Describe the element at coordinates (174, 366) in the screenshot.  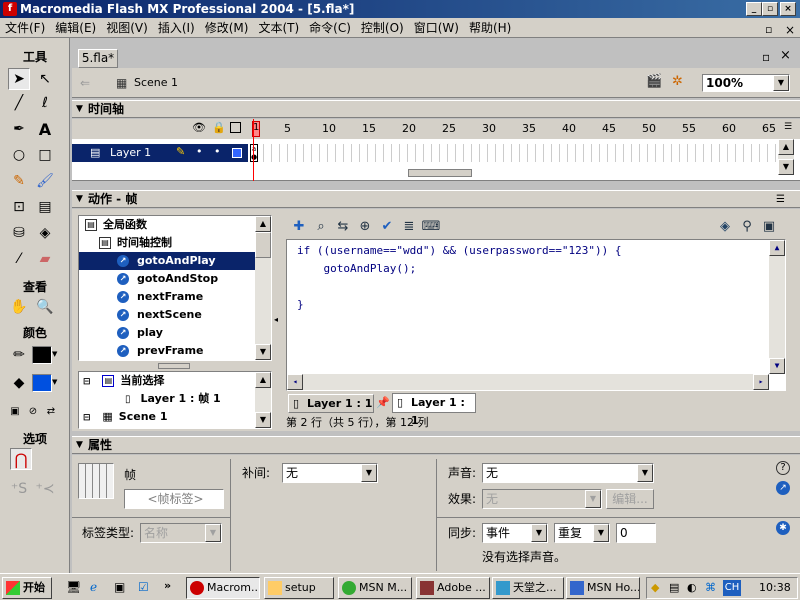
I see `toolbox-resize-handle` at that location.